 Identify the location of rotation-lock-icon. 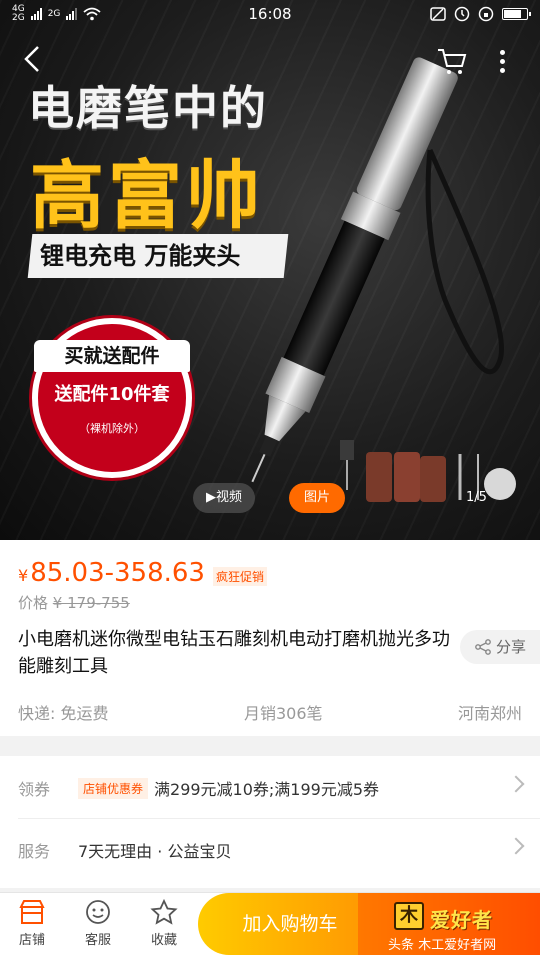
(486, 14).